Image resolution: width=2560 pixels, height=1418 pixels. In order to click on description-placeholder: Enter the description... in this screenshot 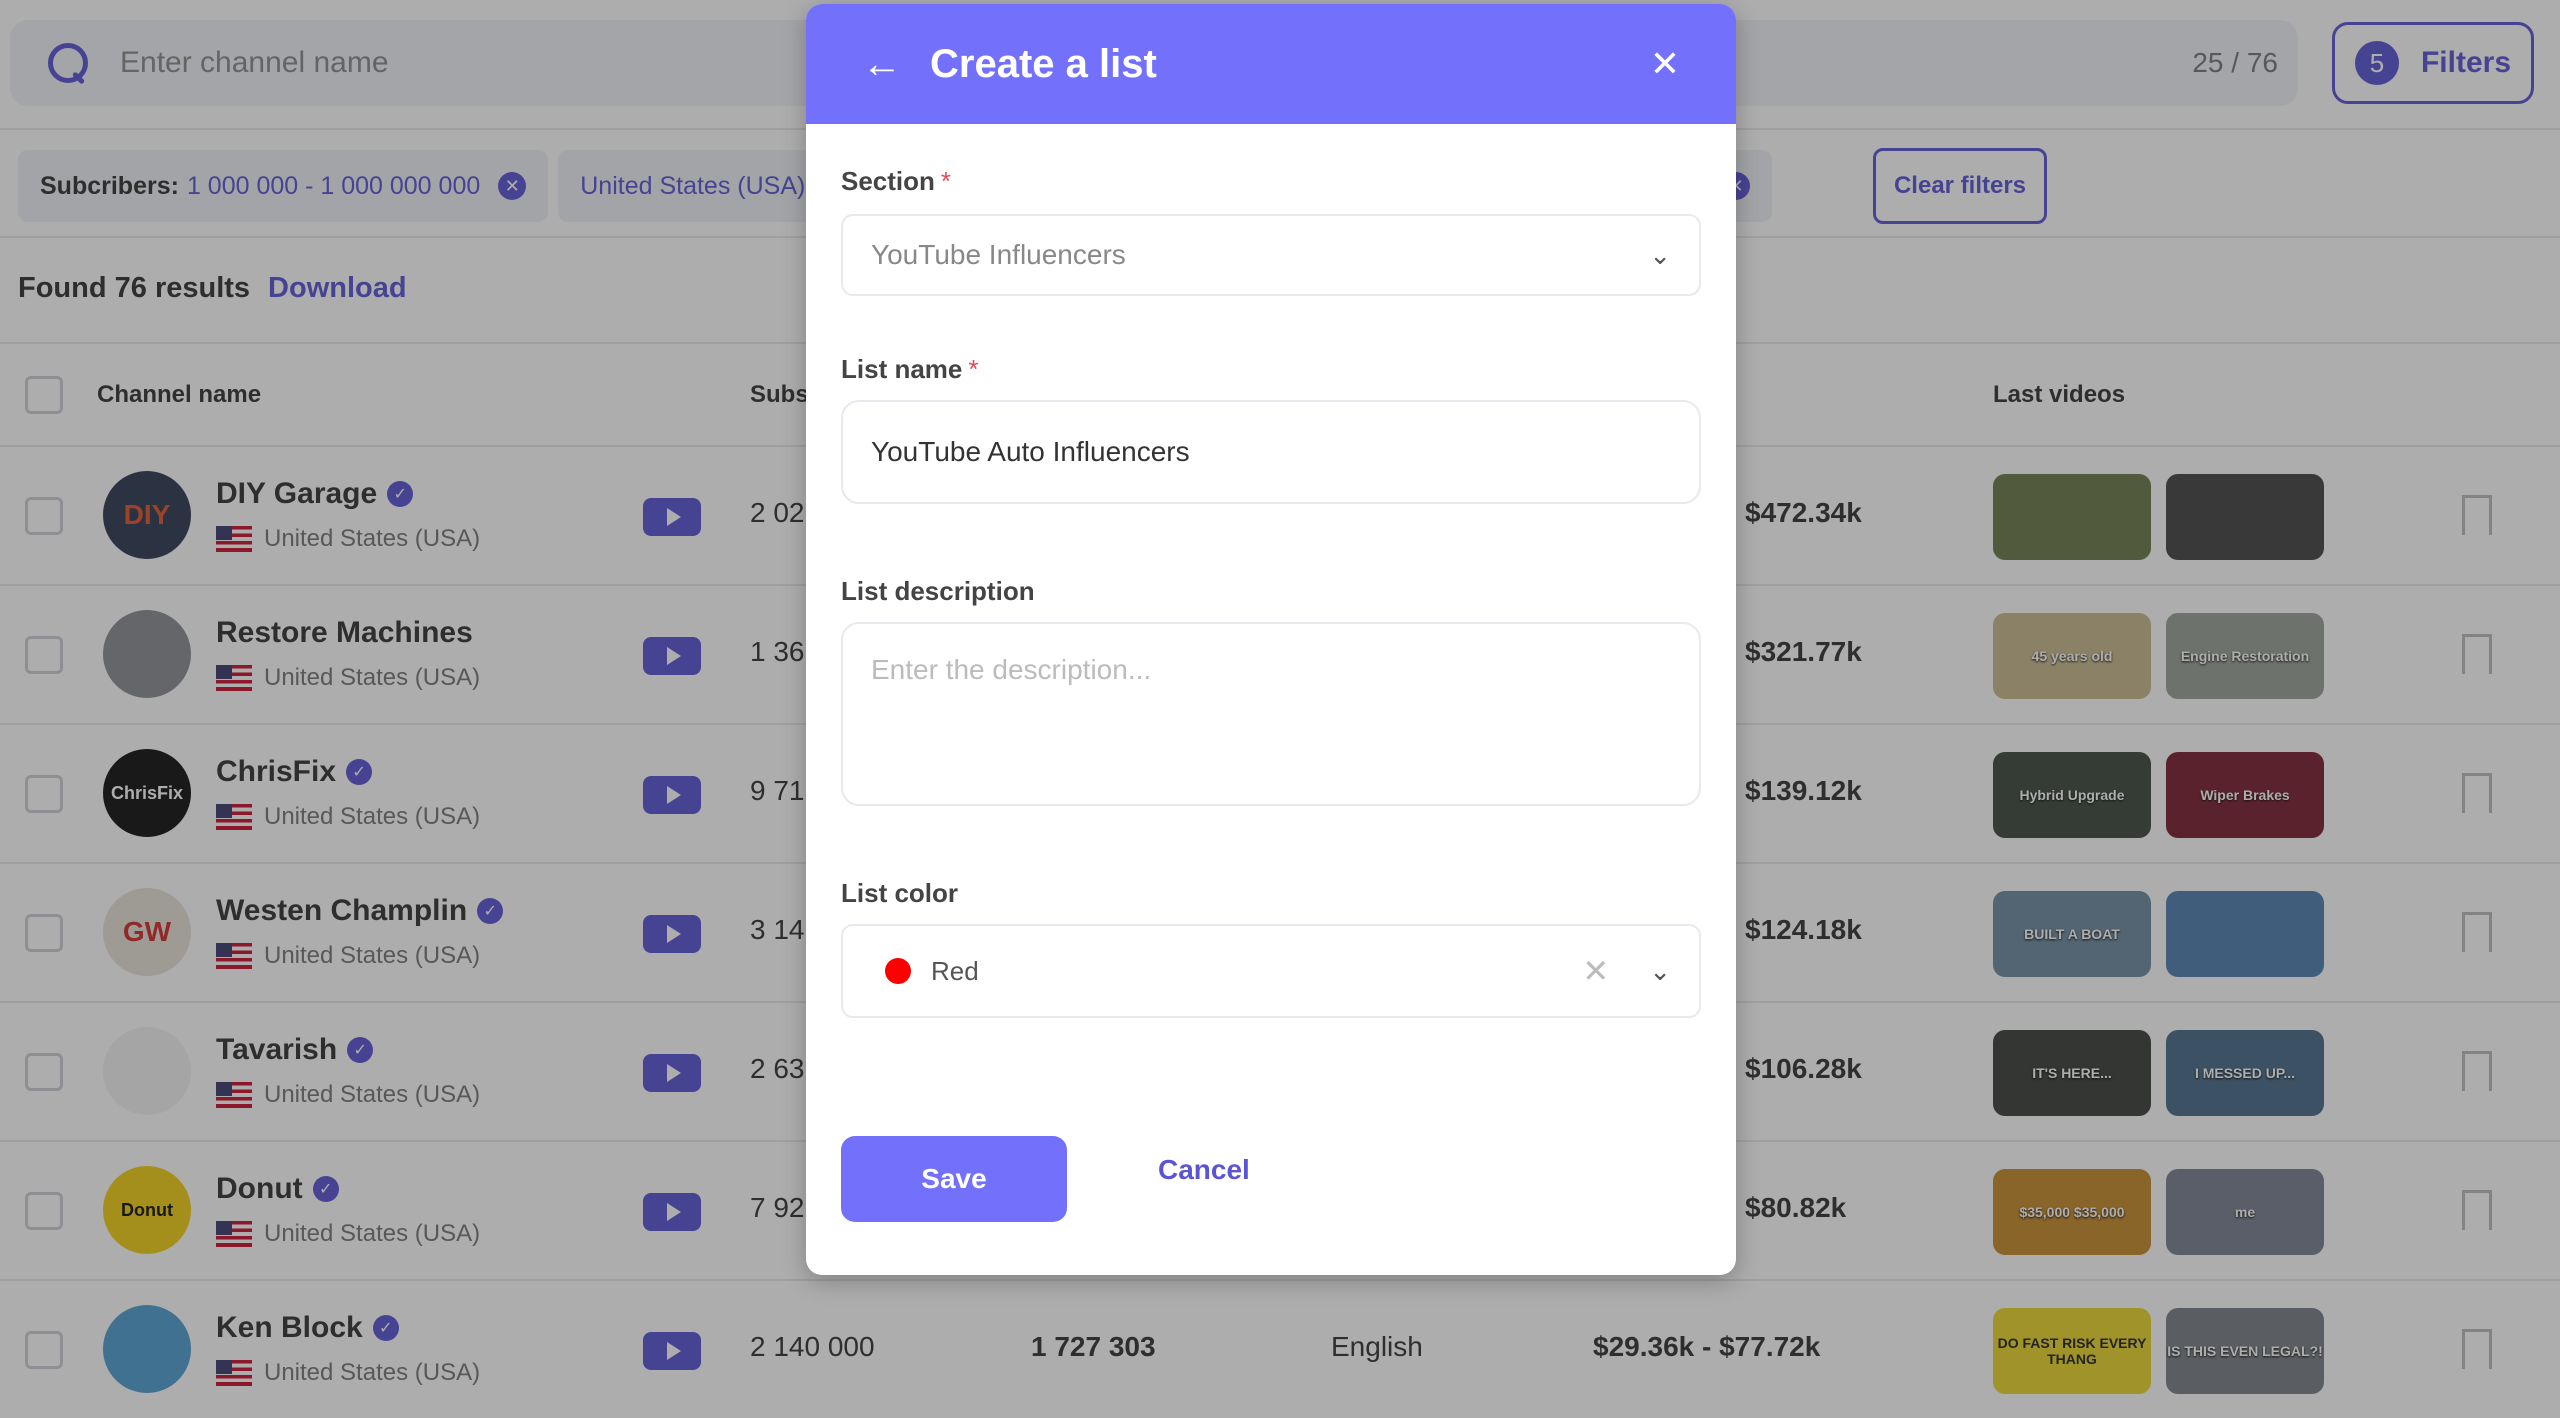, I will do `click(1011, 669)`.